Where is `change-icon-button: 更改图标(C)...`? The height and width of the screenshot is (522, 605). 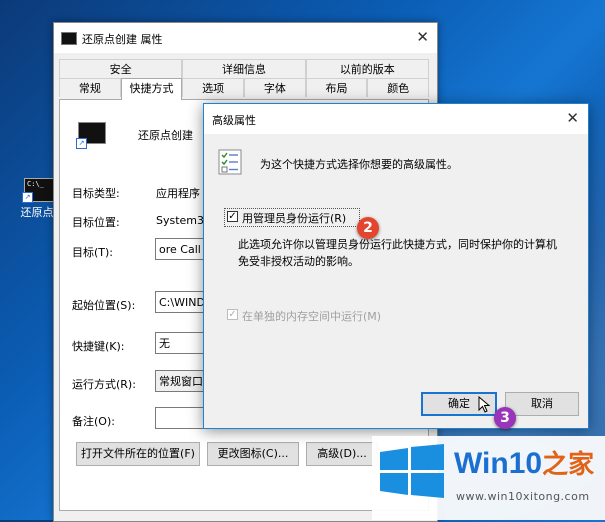
change-icon-button: 更改图标(C)... is located at coordinates (253, 454).